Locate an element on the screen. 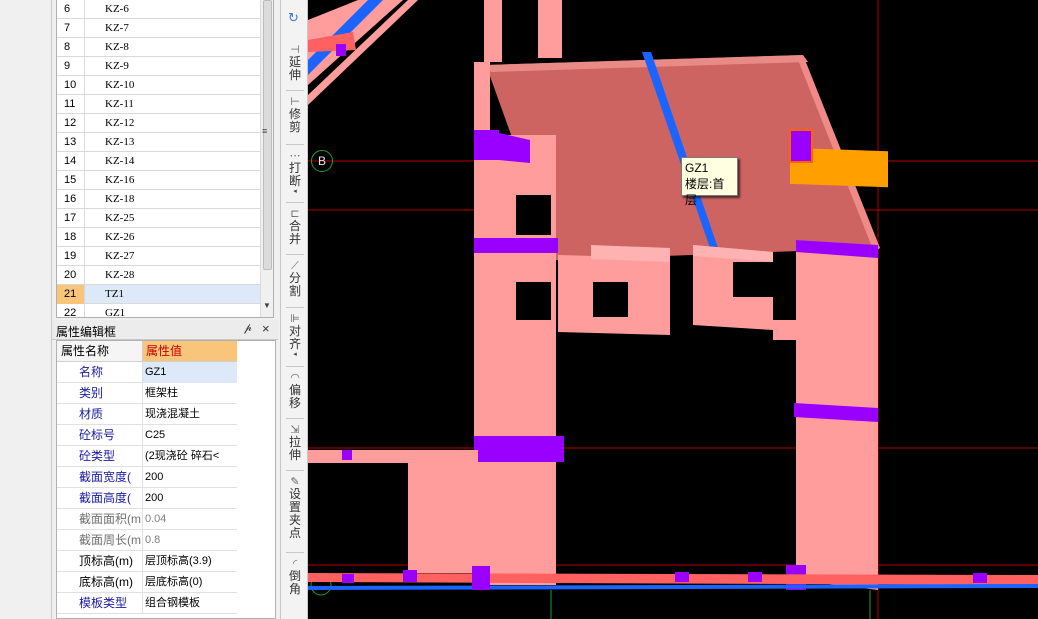 The height and width of the screenshot is (619, 1038). refresh-icon: ↻ is located at coordinates (293, 18).